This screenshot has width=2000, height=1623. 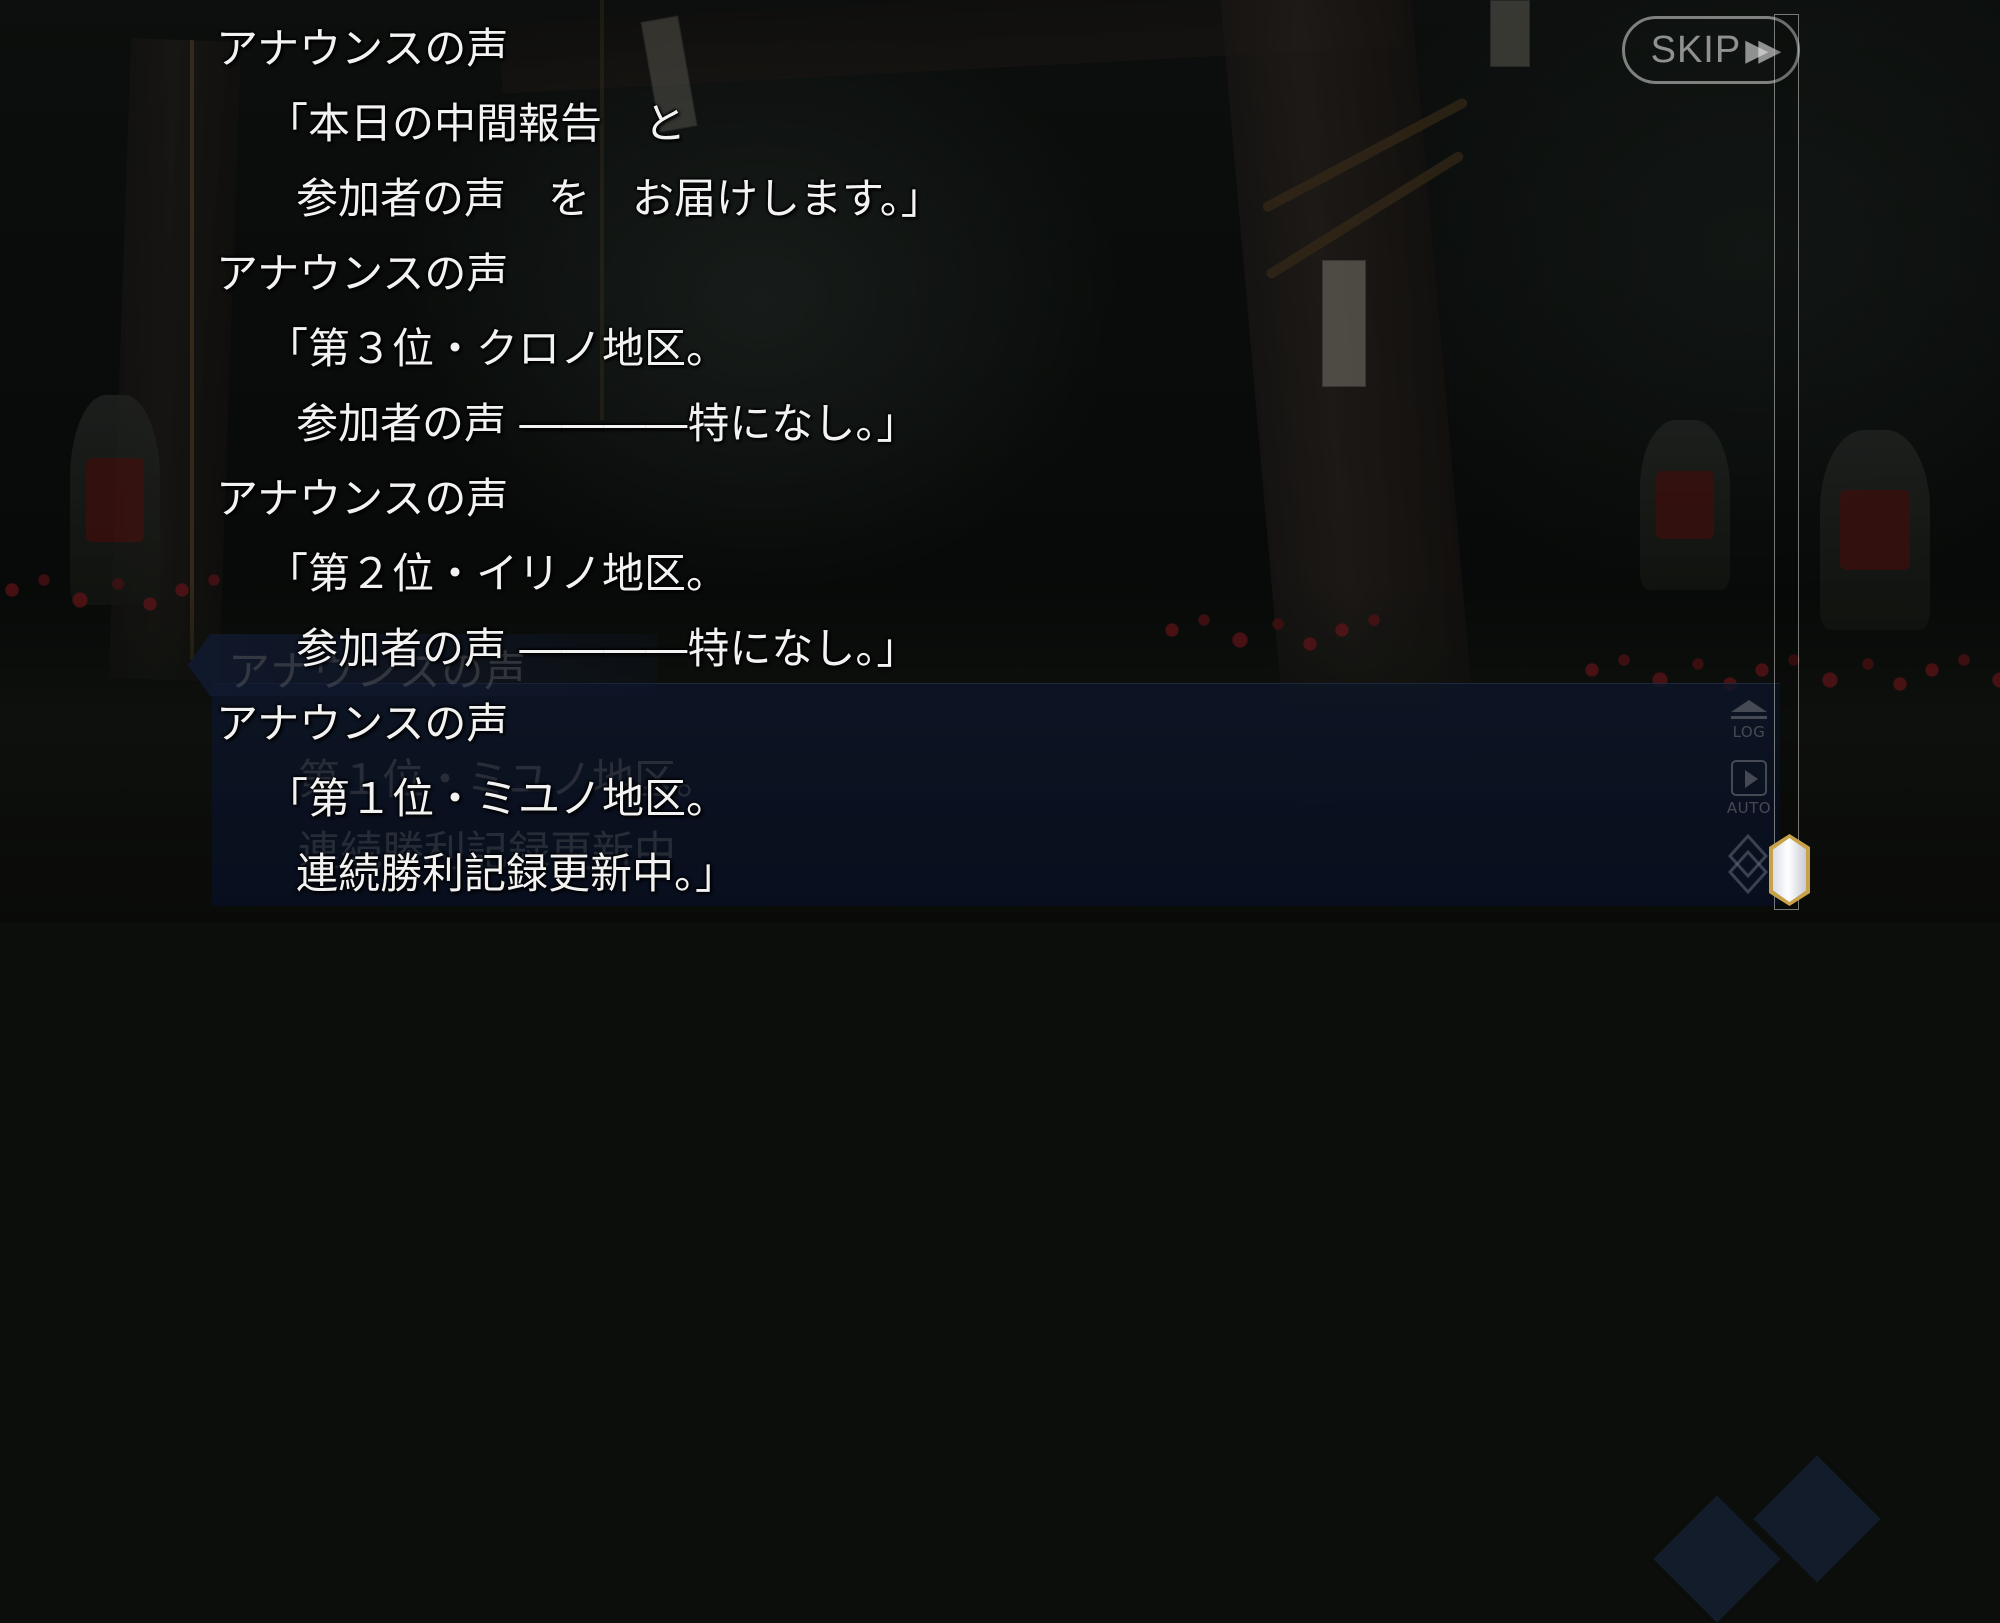 I want to click on log-line: 「本日の中間報告 と, so click(x=476, y=123).